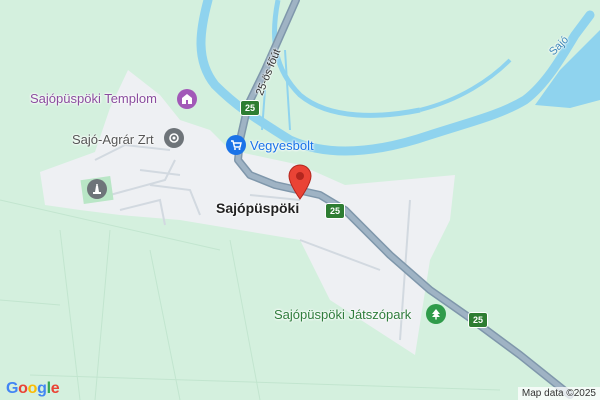 This screenshot has height=400, width=600. What do you see at coordinates (236, 145) in the screenshot?
I see `shopping-cart-icon` at bounding box center [236, 145].